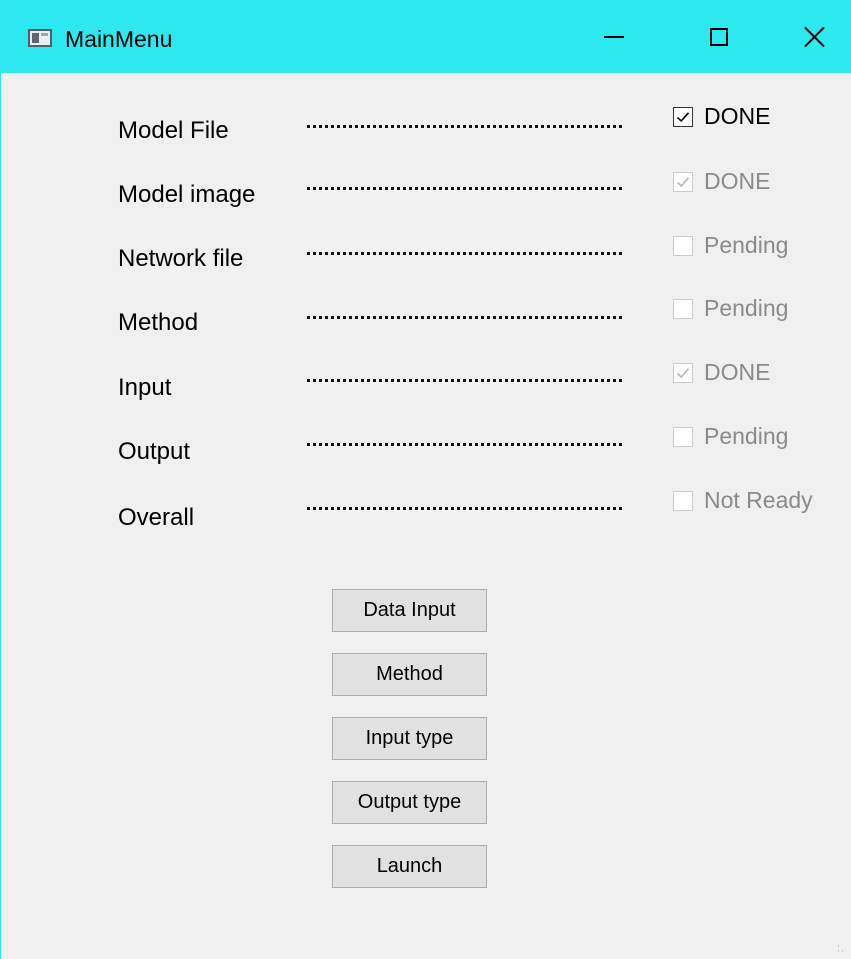 The image size is (851, 959). What do you see at coordinates (119, 39) in the screenshot?
I see `window-title: MainMenu` at bounding box center [119, 39].